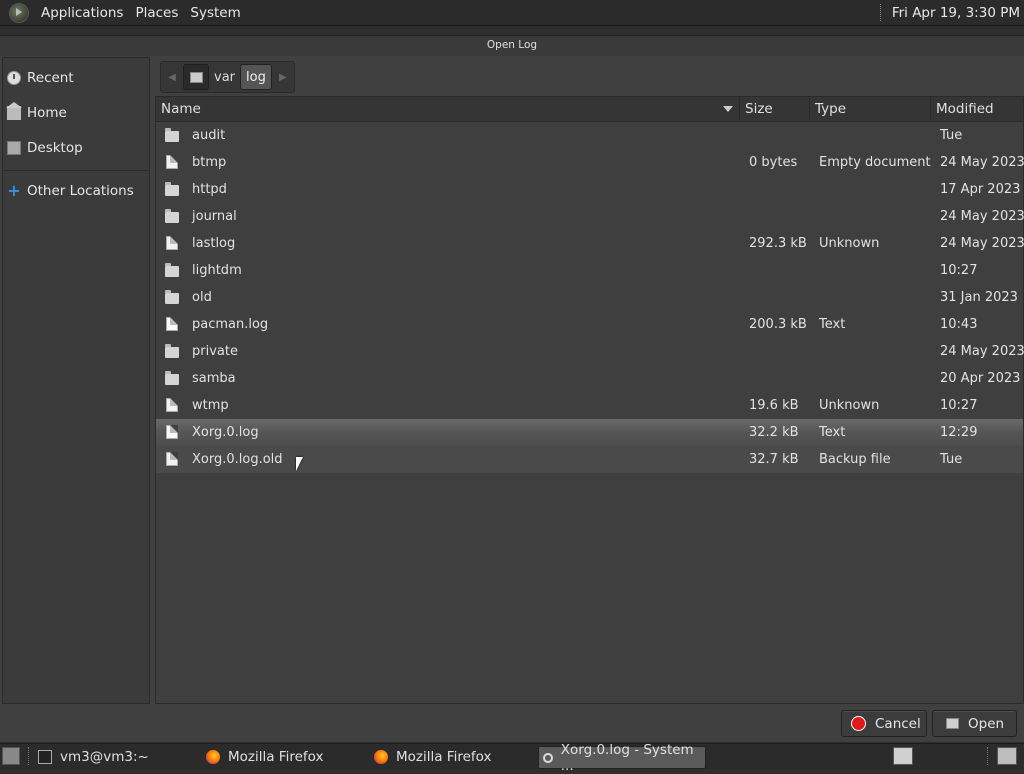 This screenshot has width=1024, height=774. I want to click on menu-system: System, so click(215, 13).